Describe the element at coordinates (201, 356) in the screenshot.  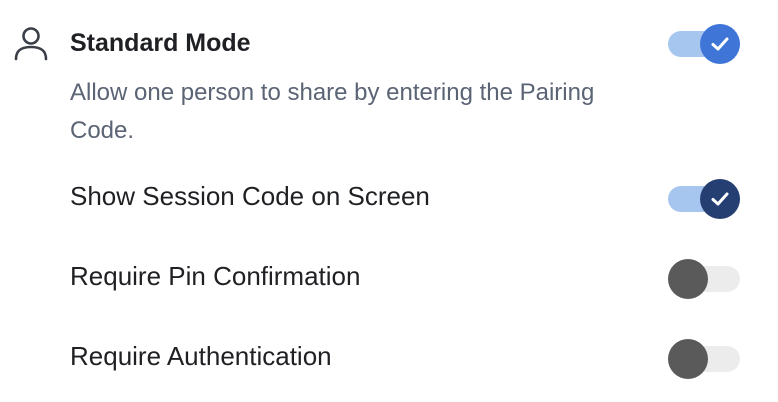
I see `require-authentication-label: Require Authentication` at that location.